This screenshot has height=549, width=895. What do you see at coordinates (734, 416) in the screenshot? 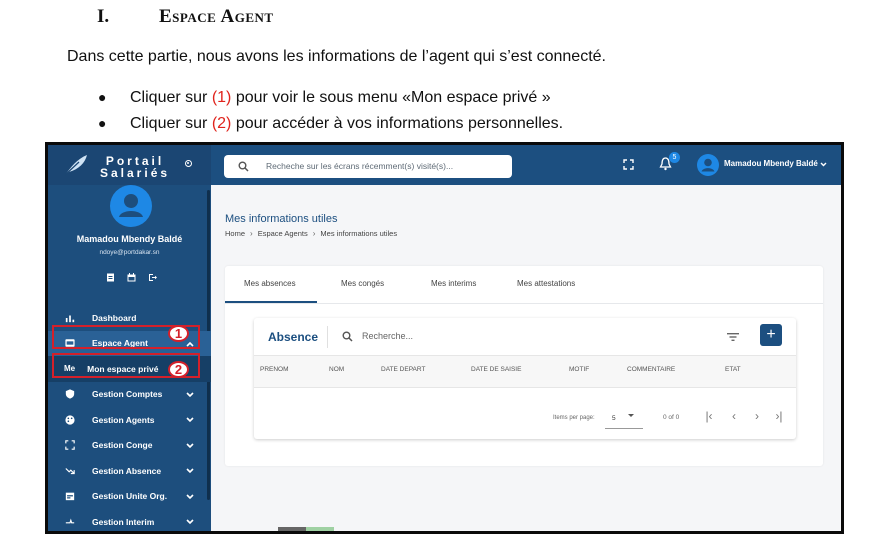
I see `prev-page-icon: ‹` at bounding box center [734, 416].